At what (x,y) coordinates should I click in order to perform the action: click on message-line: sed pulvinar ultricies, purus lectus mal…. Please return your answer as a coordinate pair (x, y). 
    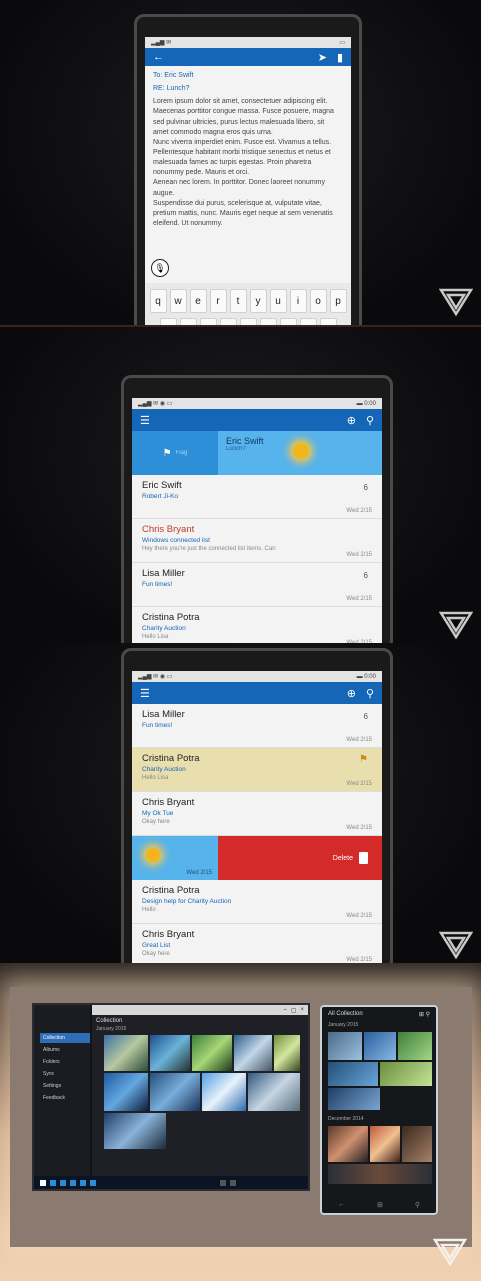
    Looking at the image, I should click on (239, 122).